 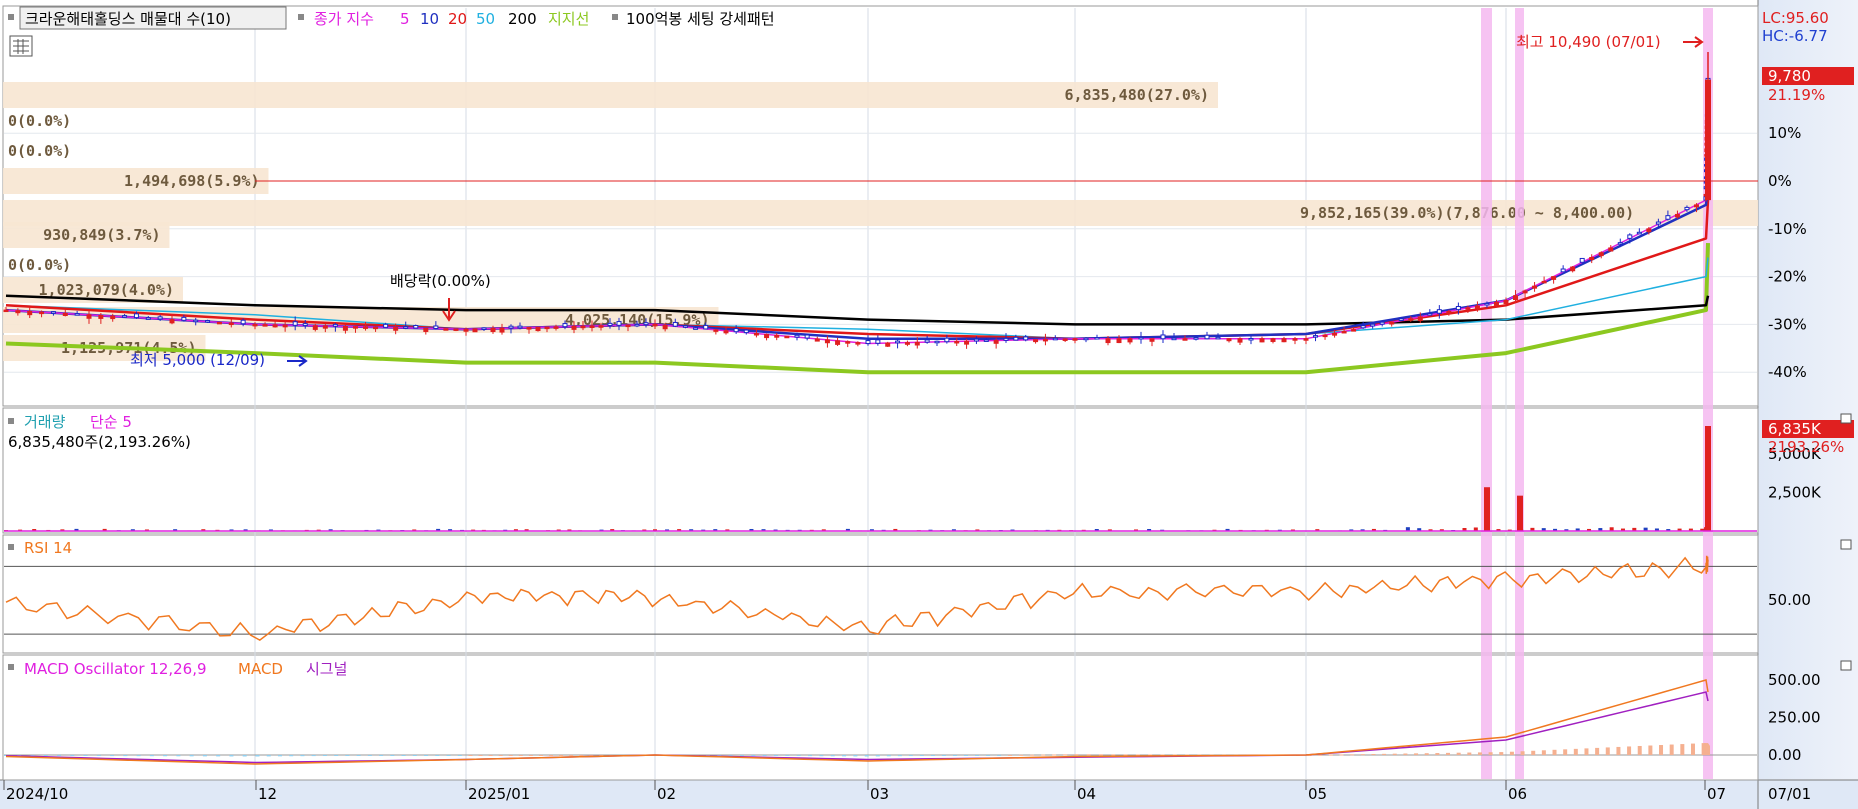 What do you see at coordinates (1846, 665) in the screenshot?
I see `close-macd-panel-icon` at bounding box center [1846, 665].